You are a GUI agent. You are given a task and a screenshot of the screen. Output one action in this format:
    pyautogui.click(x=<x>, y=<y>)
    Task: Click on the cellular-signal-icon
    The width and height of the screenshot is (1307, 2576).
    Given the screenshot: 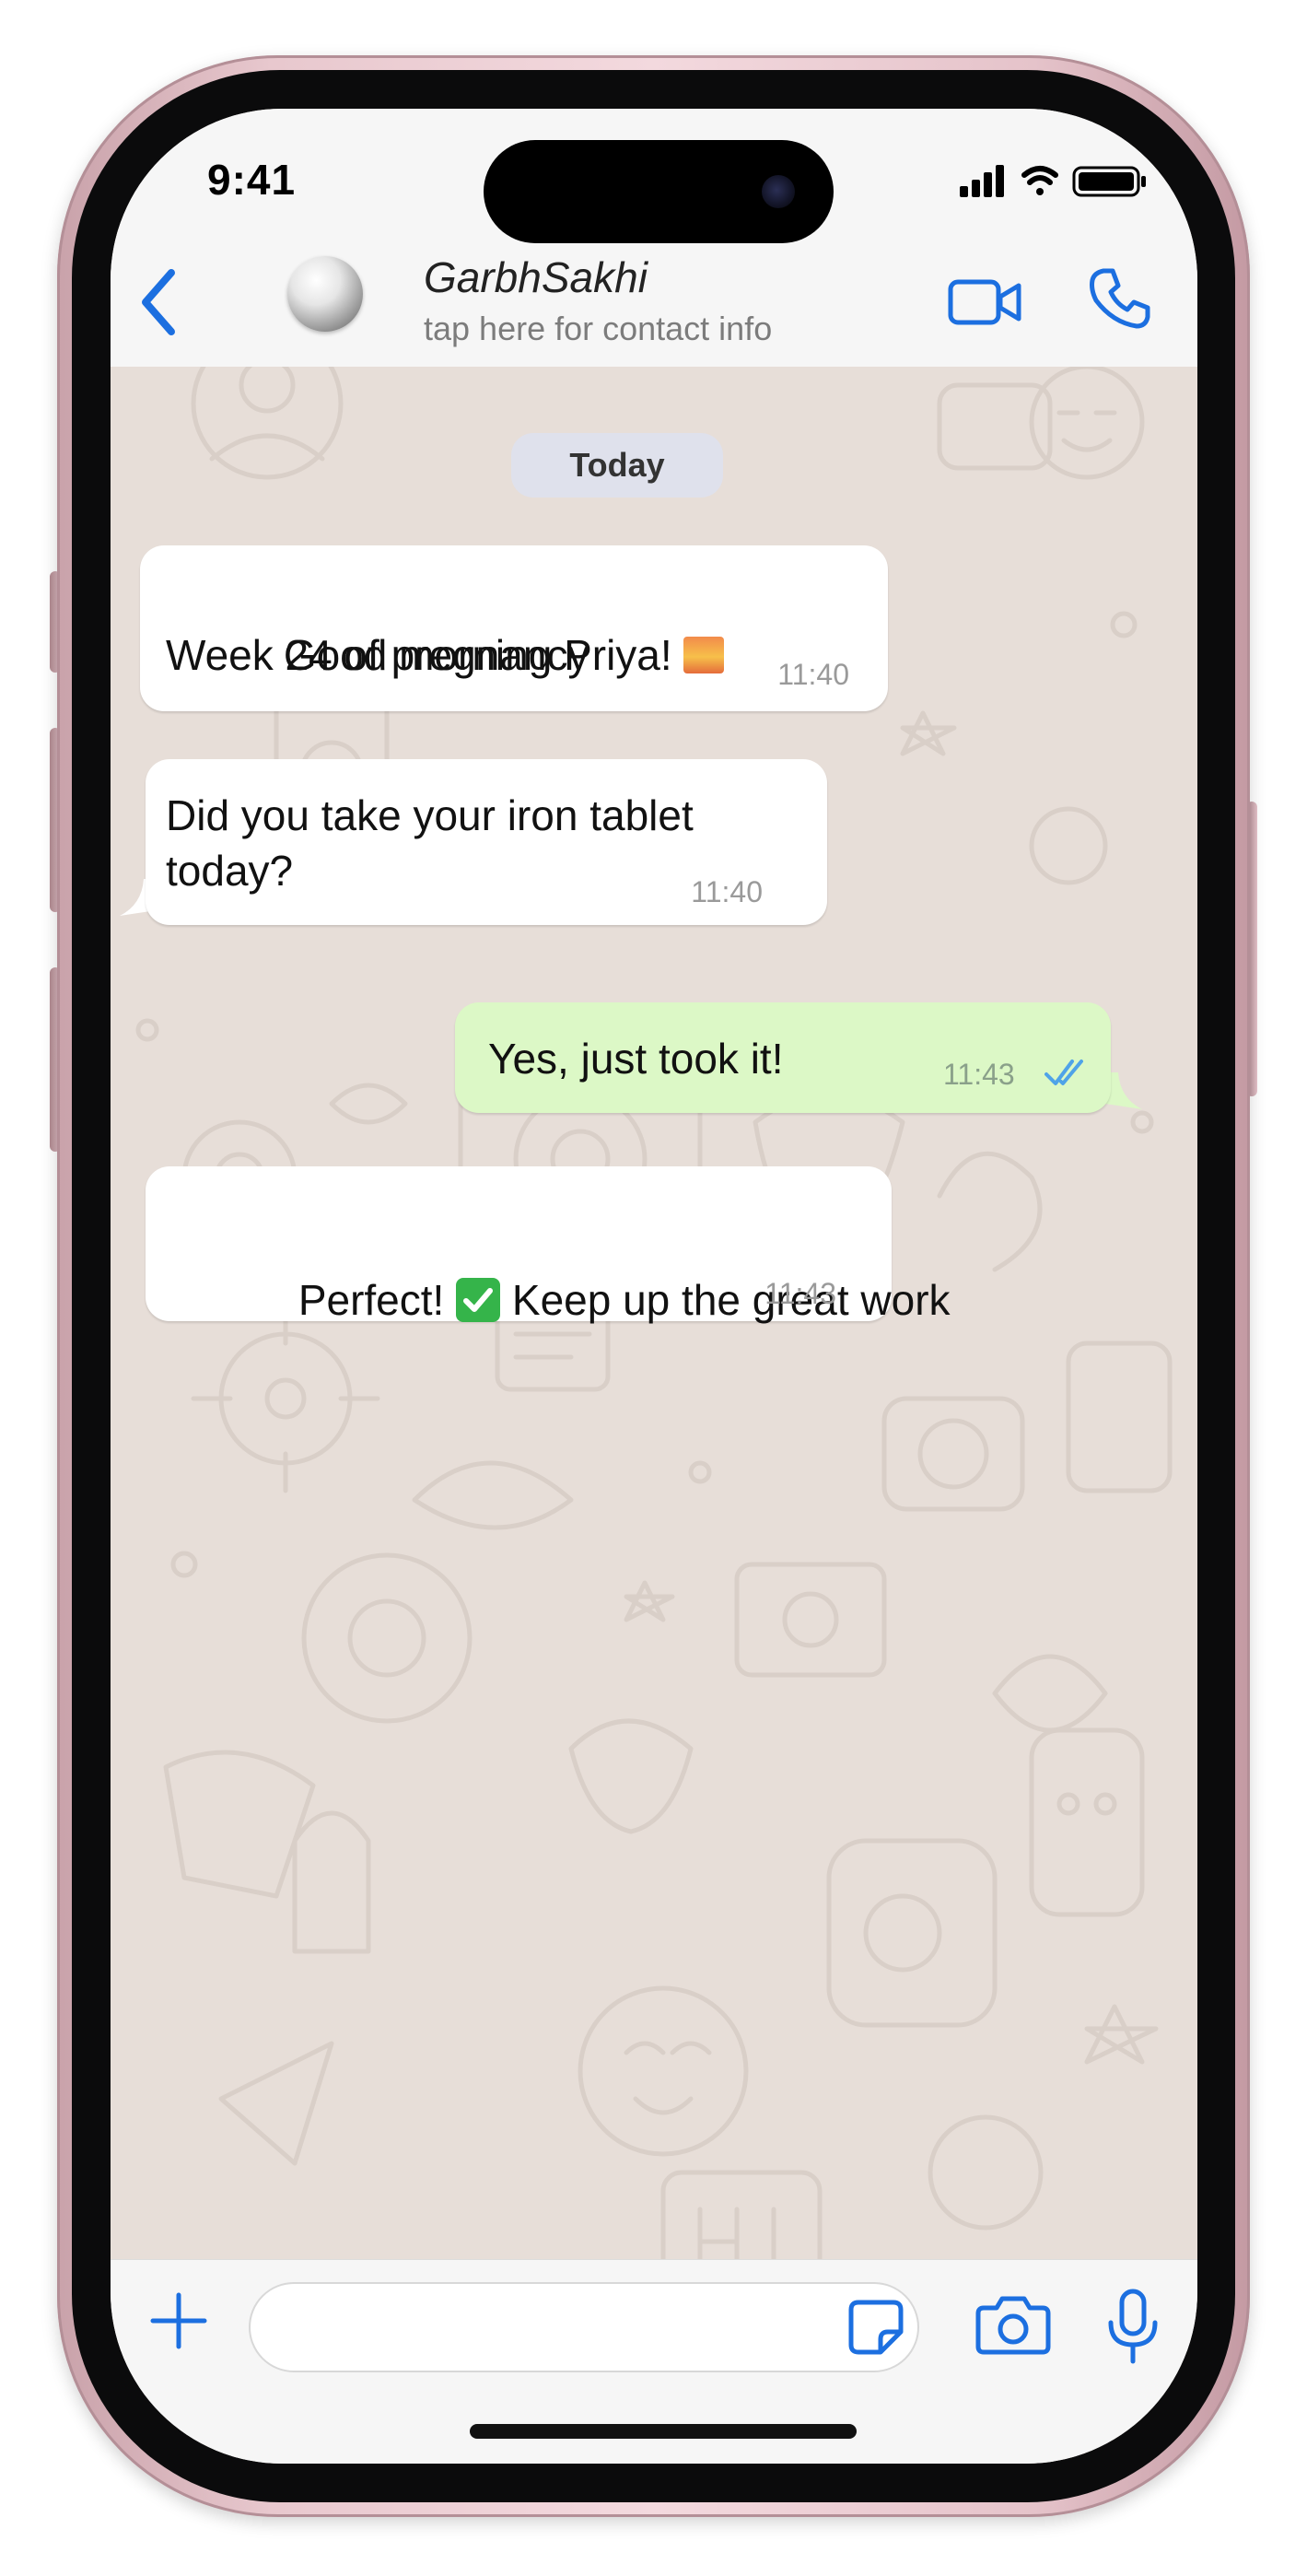 What is the action you would take?
    pyautogui.click(x=982, y=181)
    